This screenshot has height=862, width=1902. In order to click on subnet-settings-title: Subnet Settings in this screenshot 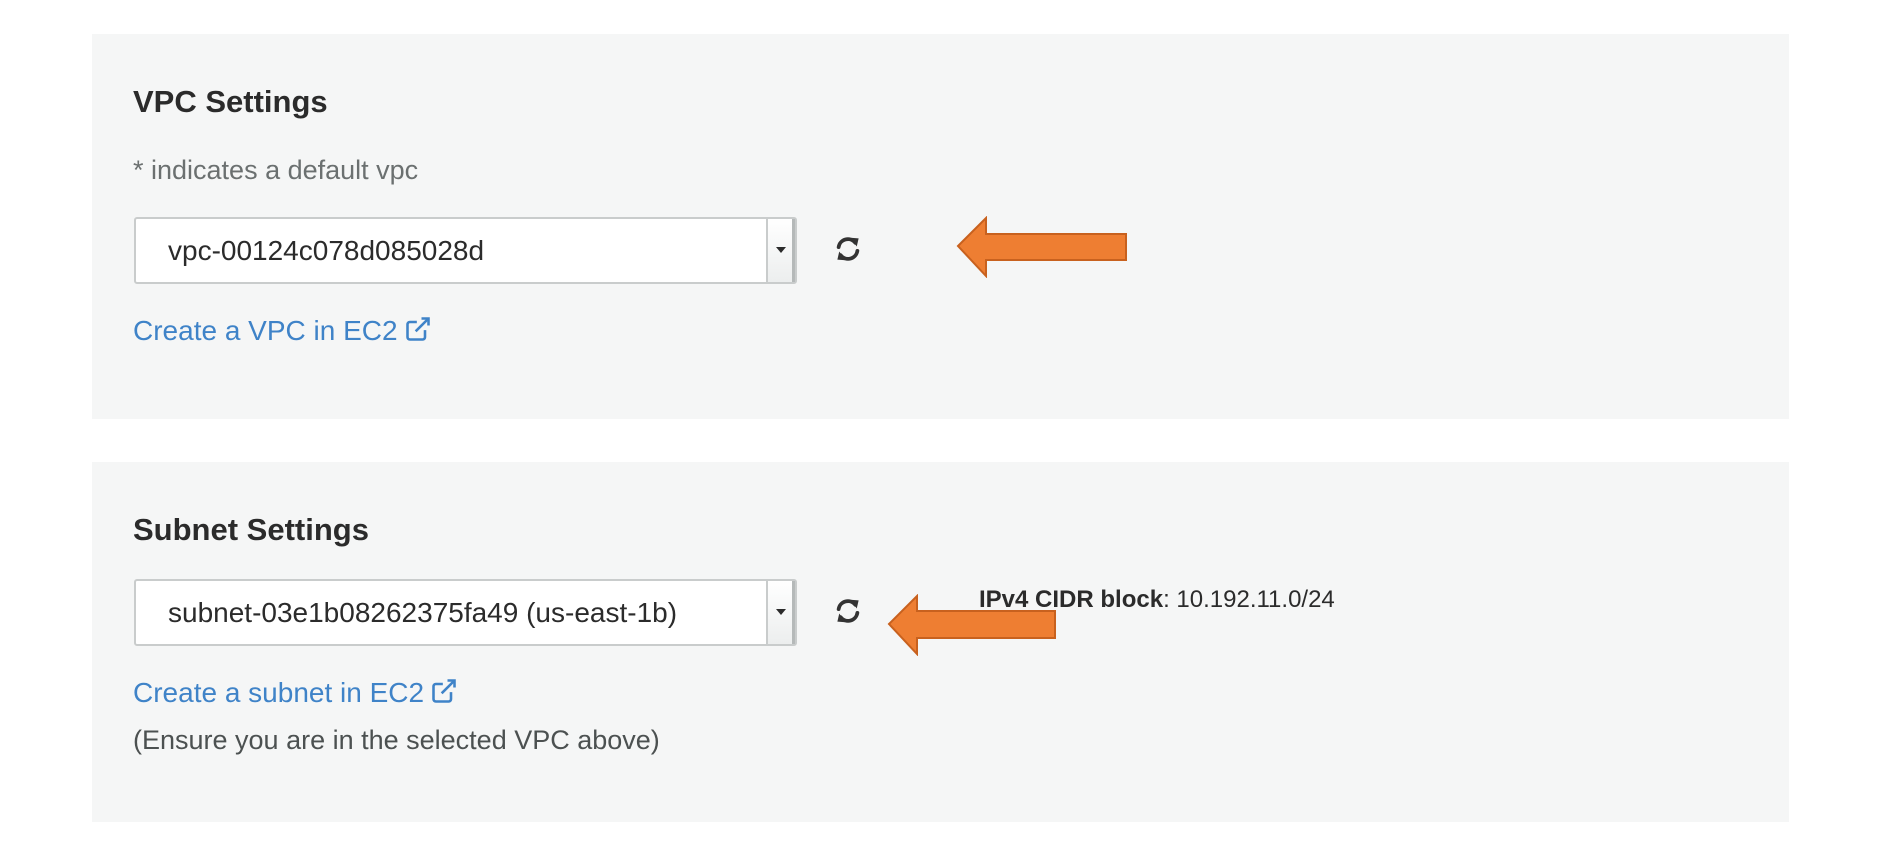, I will do `click(251, 529)`.